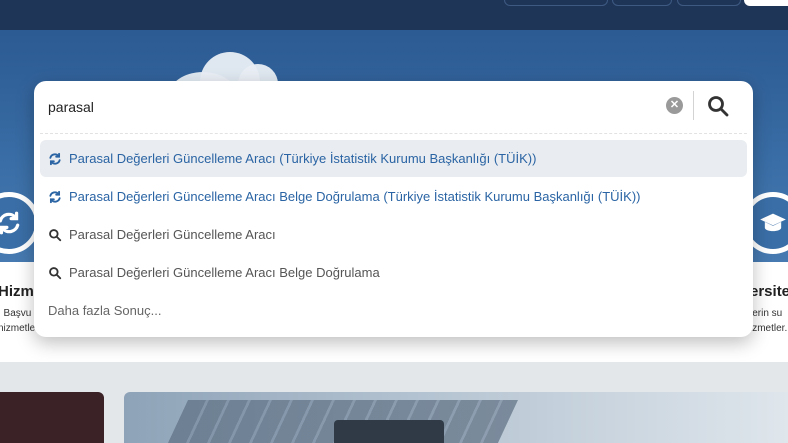 Image resolution: width=788 pixels, height=443 pixels. Describe the element at coordinates (693, 105) in the screenshot. I see `search-divider` at that location.